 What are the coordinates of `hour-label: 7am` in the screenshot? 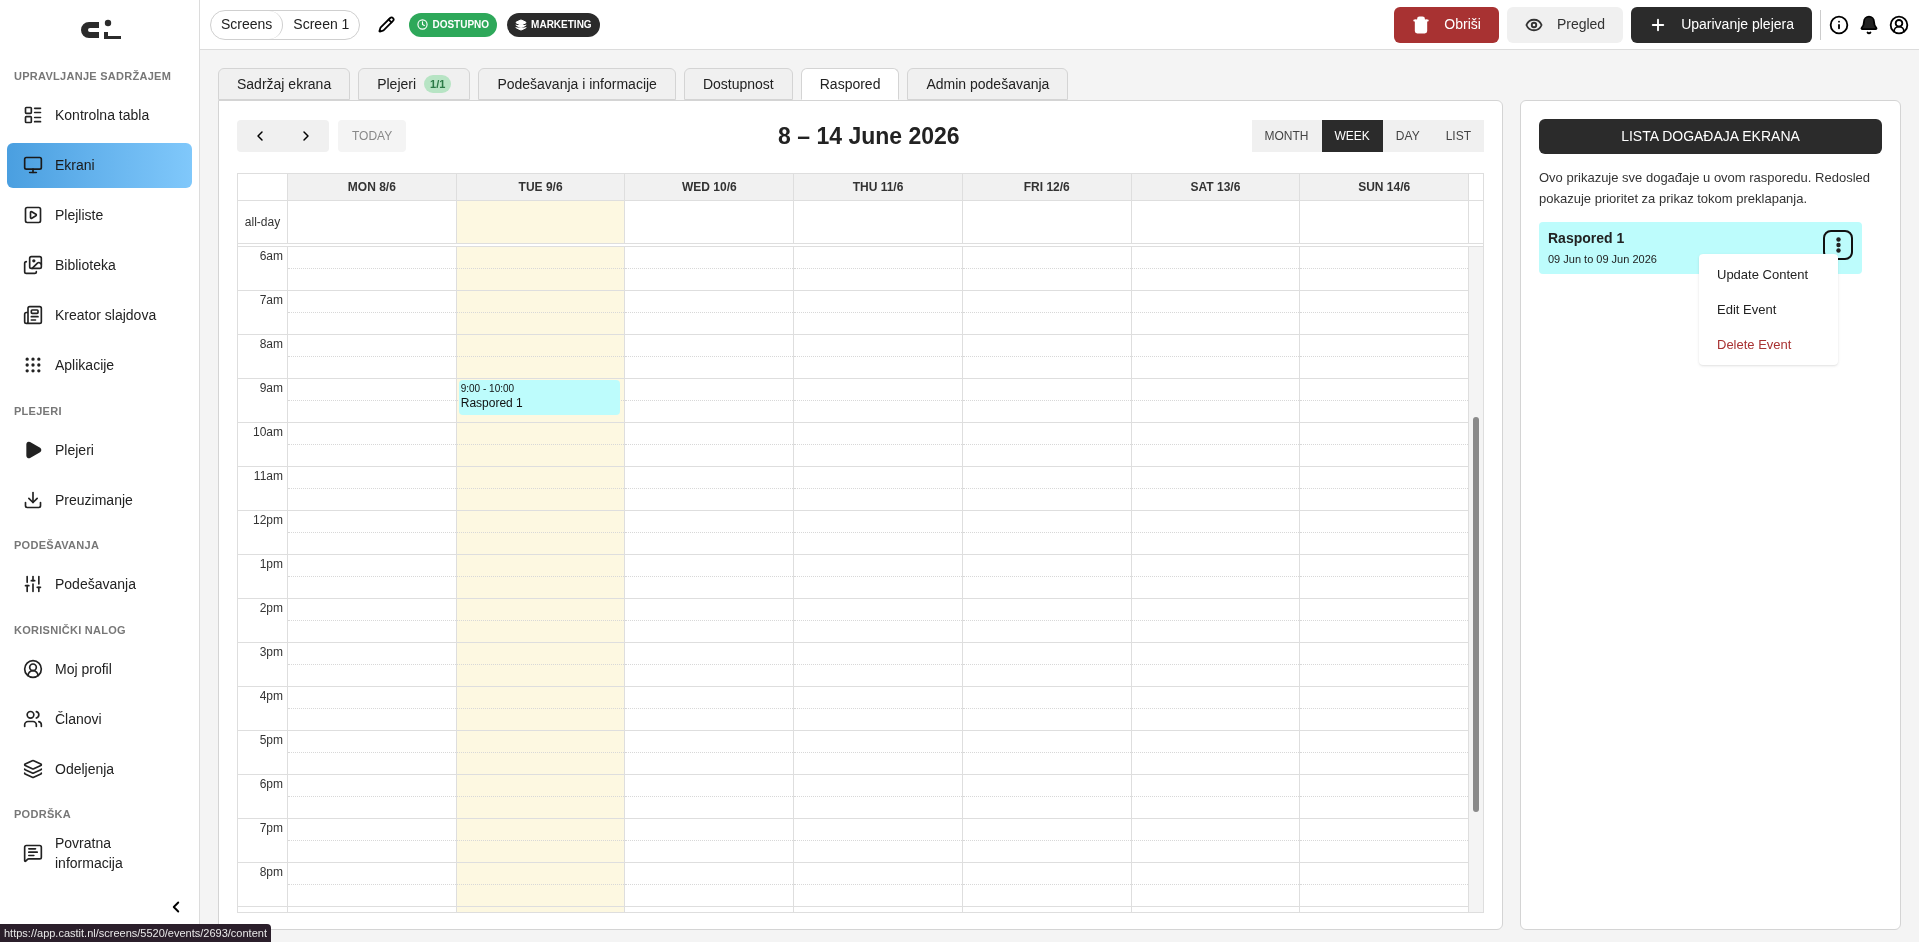 It's located at (271, 300).